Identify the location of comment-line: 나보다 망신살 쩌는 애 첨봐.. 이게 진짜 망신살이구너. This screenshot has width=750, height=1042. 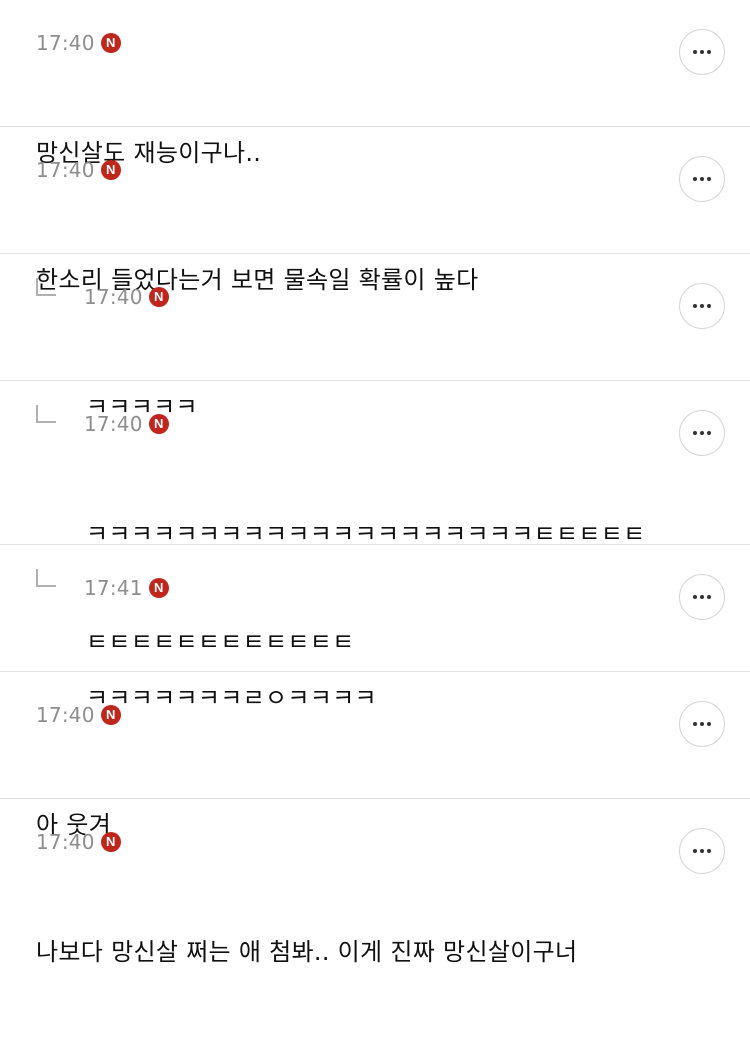
(307, 952).